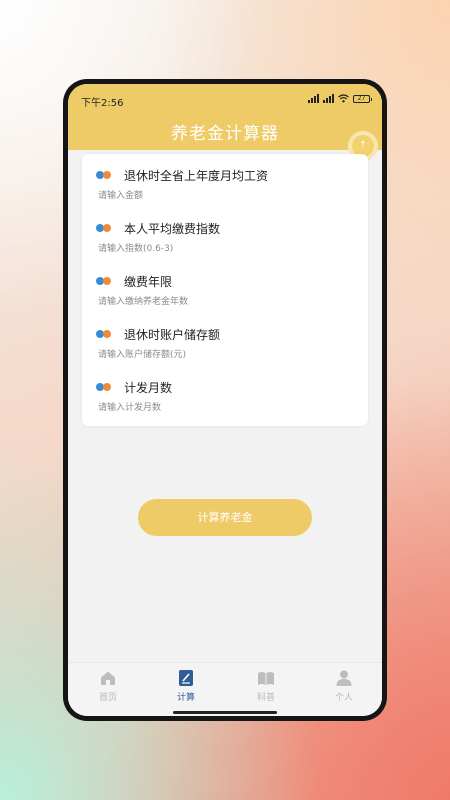 The width and height of the screenshot is (450, 800). Describe the element at coordinates (344, 678) in the screenshot. I see `person-icon` at that location.